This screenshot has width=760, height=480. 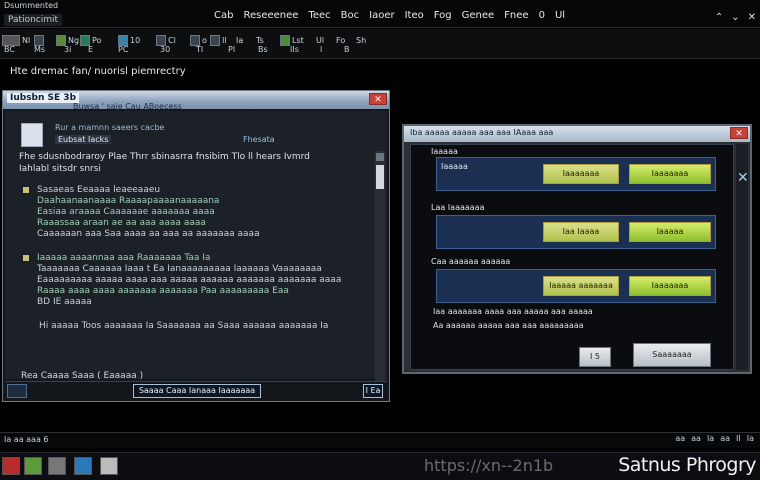 I want to click on page-indicator: I Ea, so click(x=373, y=391).